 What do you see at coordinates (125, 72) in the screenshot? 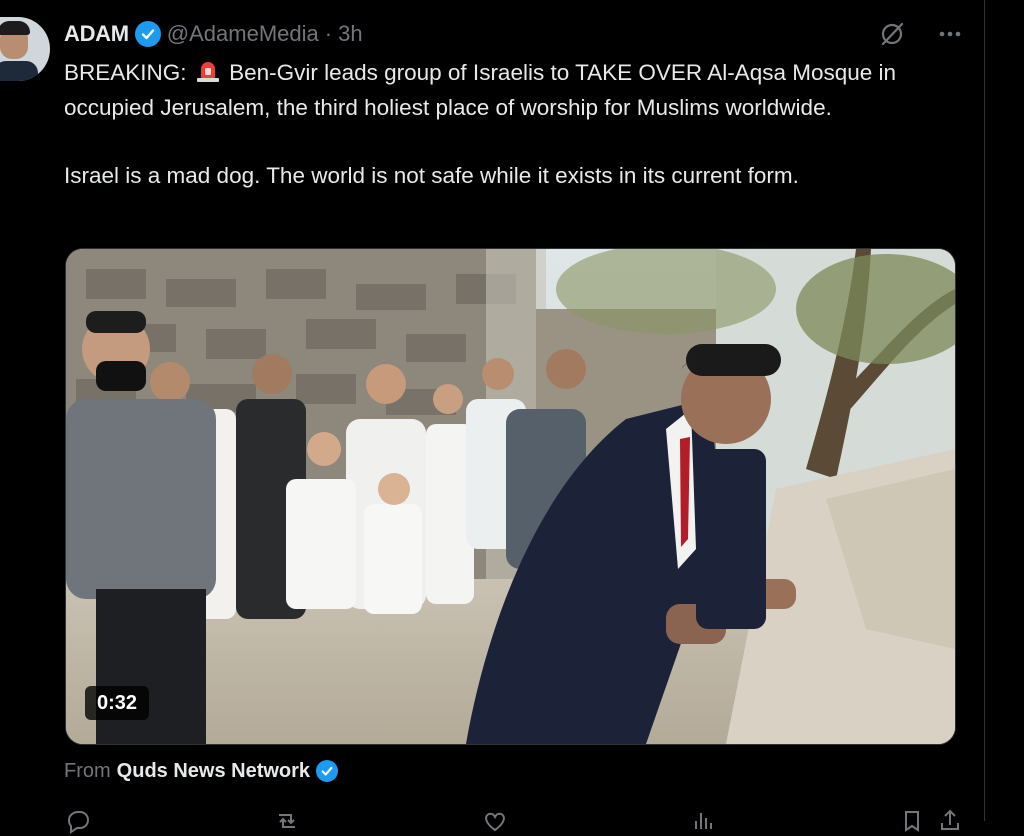
I see `tweet-text-breaking: BREAKING:` at bounding box center [125, 72].